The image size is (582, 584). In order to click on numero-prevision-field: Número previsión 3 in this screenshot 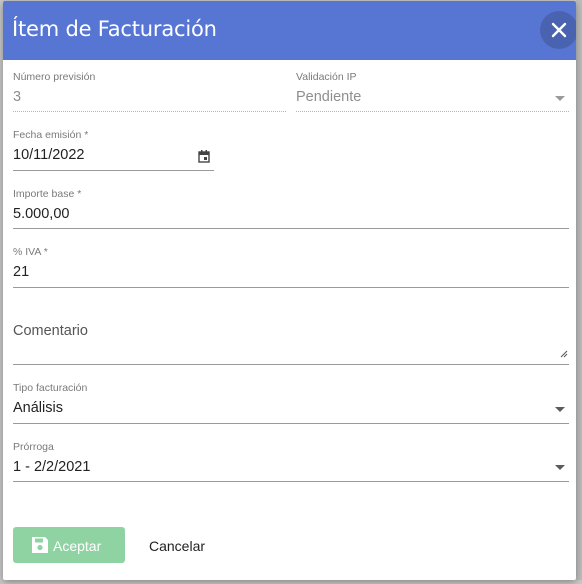, I will do `click(149, 92)`.